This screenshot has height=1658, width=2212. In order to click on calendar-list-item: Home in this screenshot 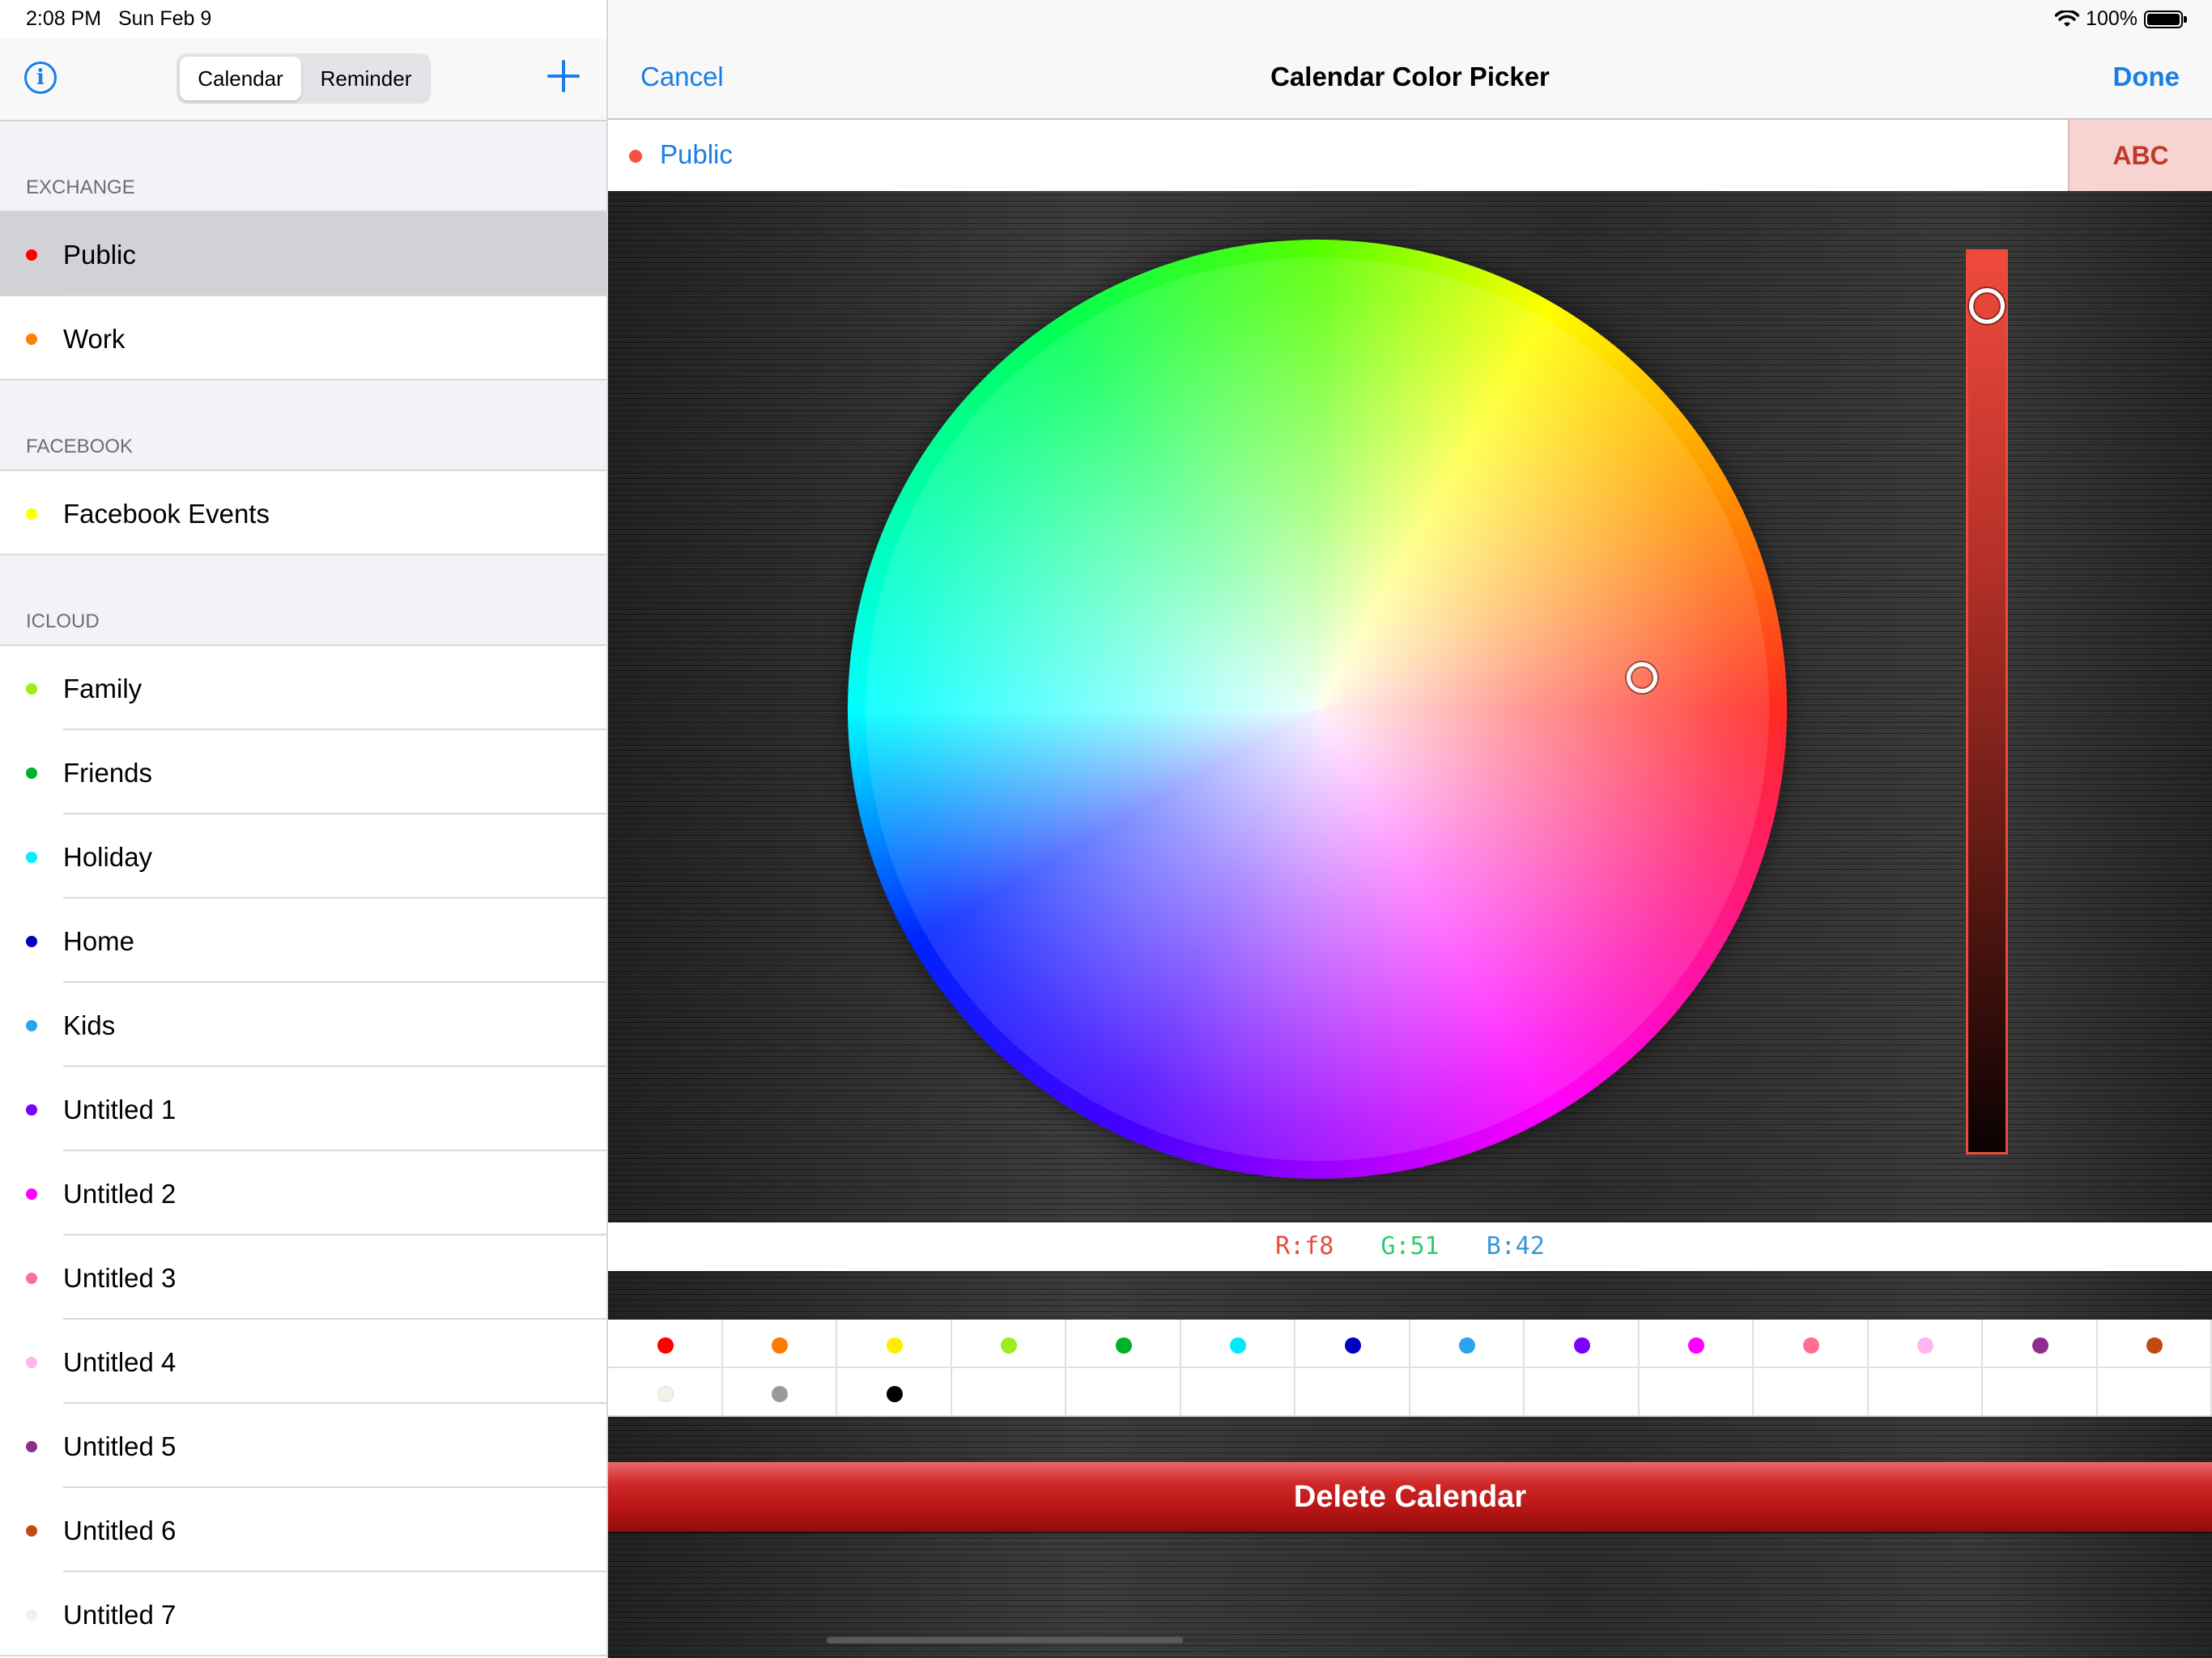, I will do `click(303, 941)`.